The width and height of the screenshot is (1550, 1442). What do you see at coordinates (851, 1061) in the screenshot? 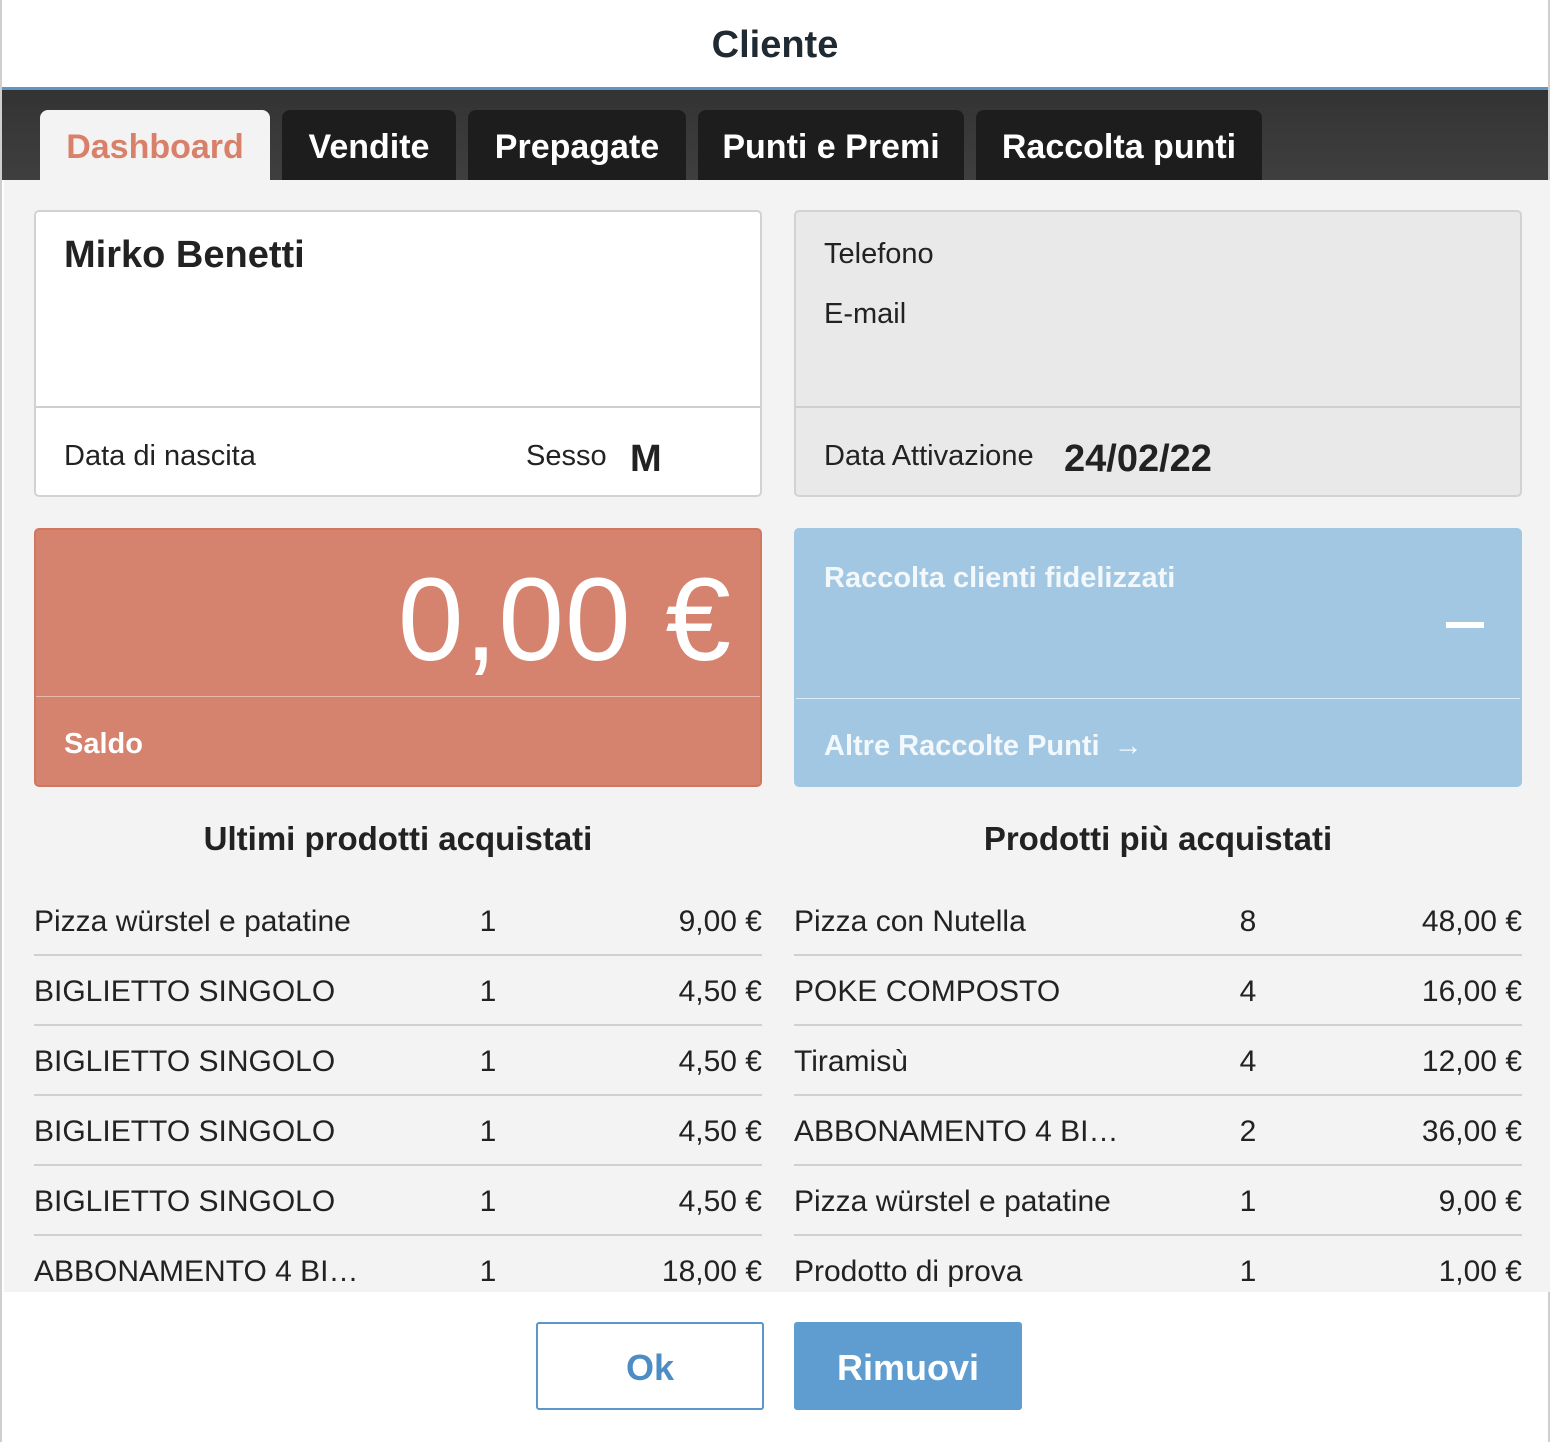
I see `product-name: Tiramisù` at bounding box center [851, 1061].